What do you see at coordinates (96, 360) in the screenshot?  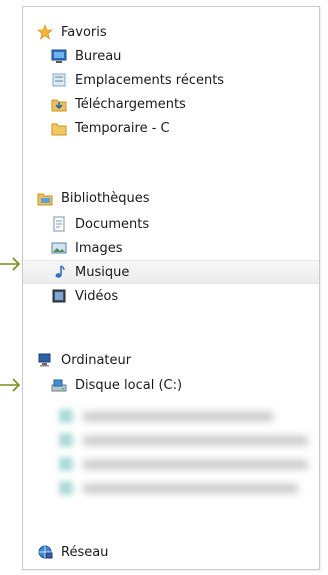 I see `computer-title: Ordinateur` at bounding box center [96, 360].